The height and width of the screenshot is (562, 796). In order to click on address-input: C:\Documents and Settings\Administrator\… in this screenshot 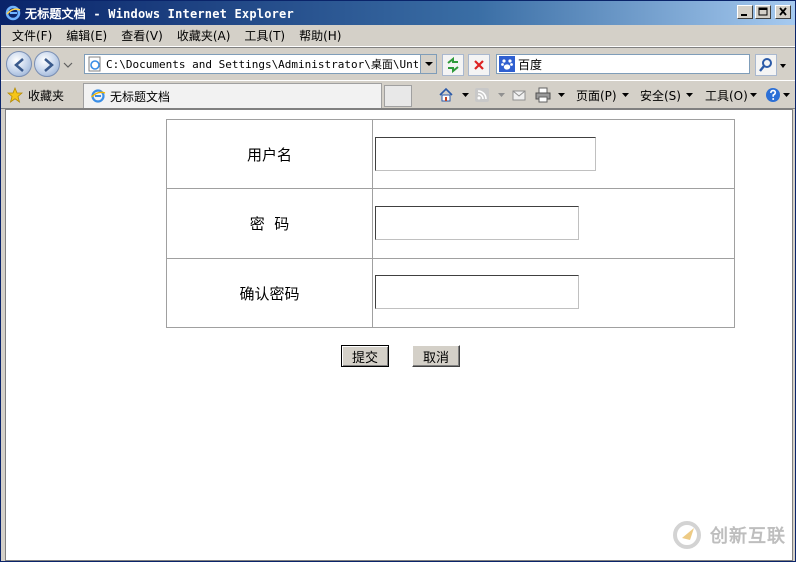, I will do `click(260, 64)`.